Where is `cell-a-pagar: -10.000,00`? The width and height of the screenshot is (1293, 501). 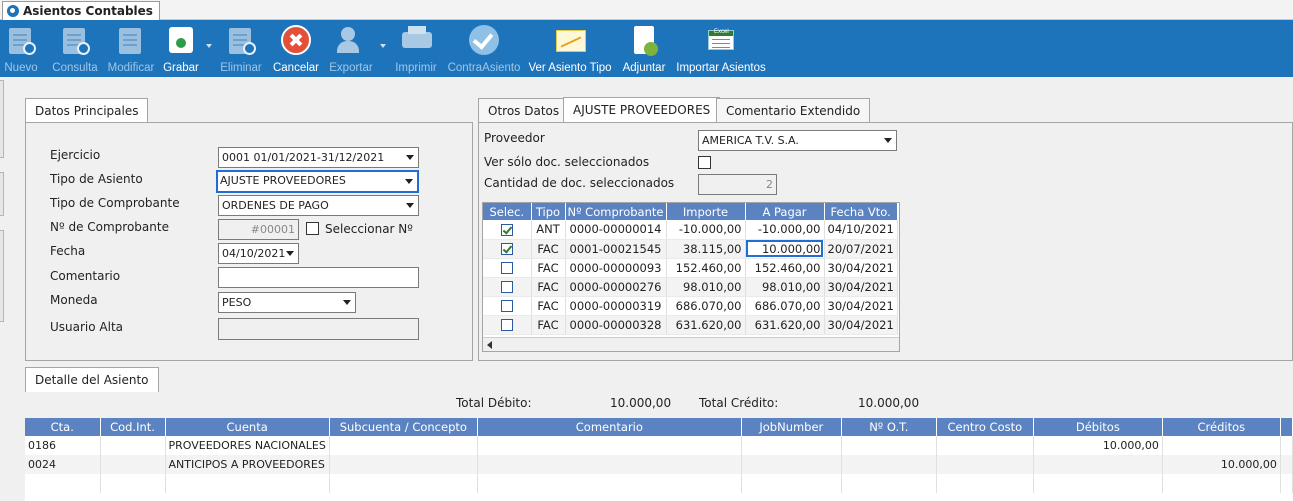
cell-a-pagar: -10.000,00 is located at coordinates (785, 230).